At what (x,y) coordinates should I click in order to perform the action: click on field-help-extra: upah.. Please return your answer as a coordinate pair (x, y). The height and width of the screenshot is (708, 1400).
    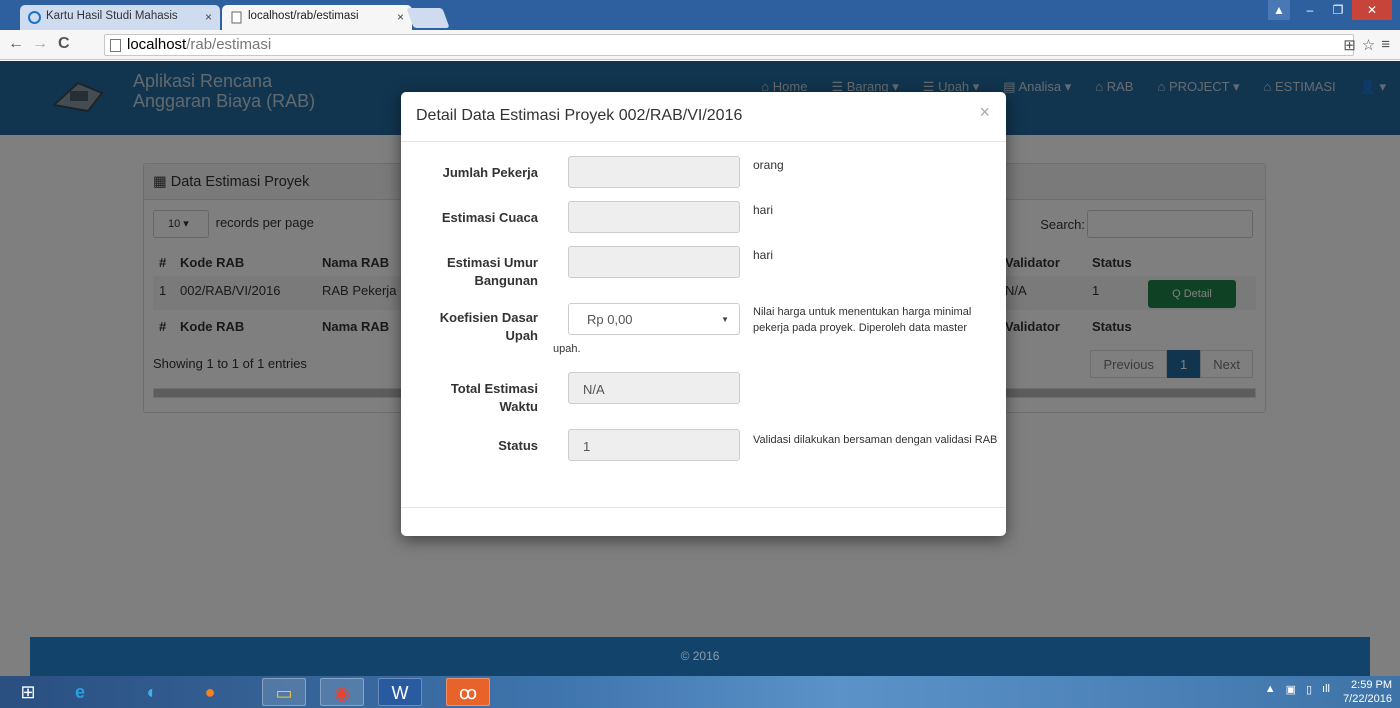
    Looking at the image, I should click on (567, 349).